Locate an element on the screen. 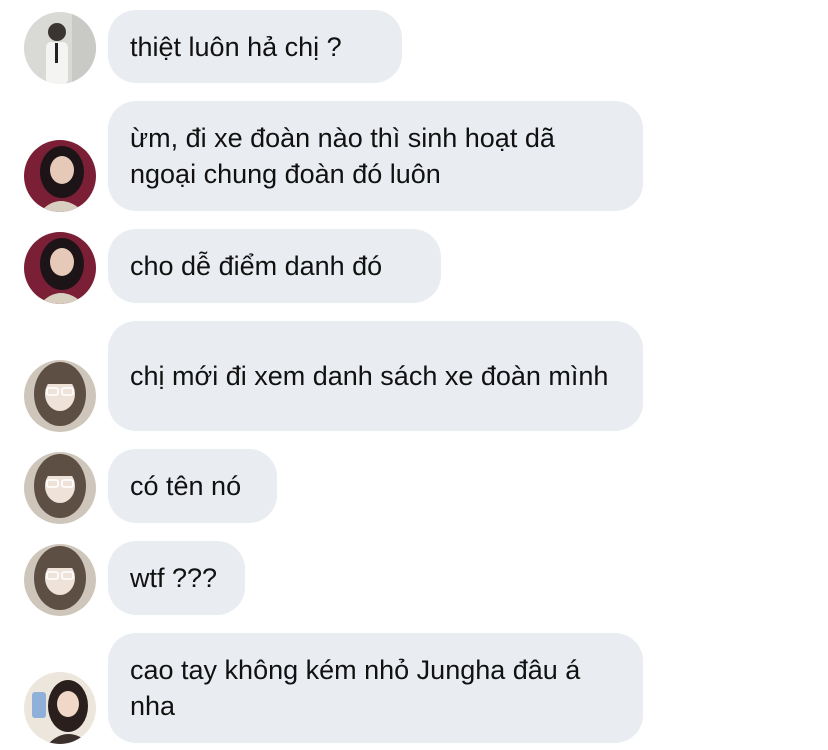  message-bubble: chị mới đi xem danh sách xe đoàn mình is located at coordinates (375, 376).